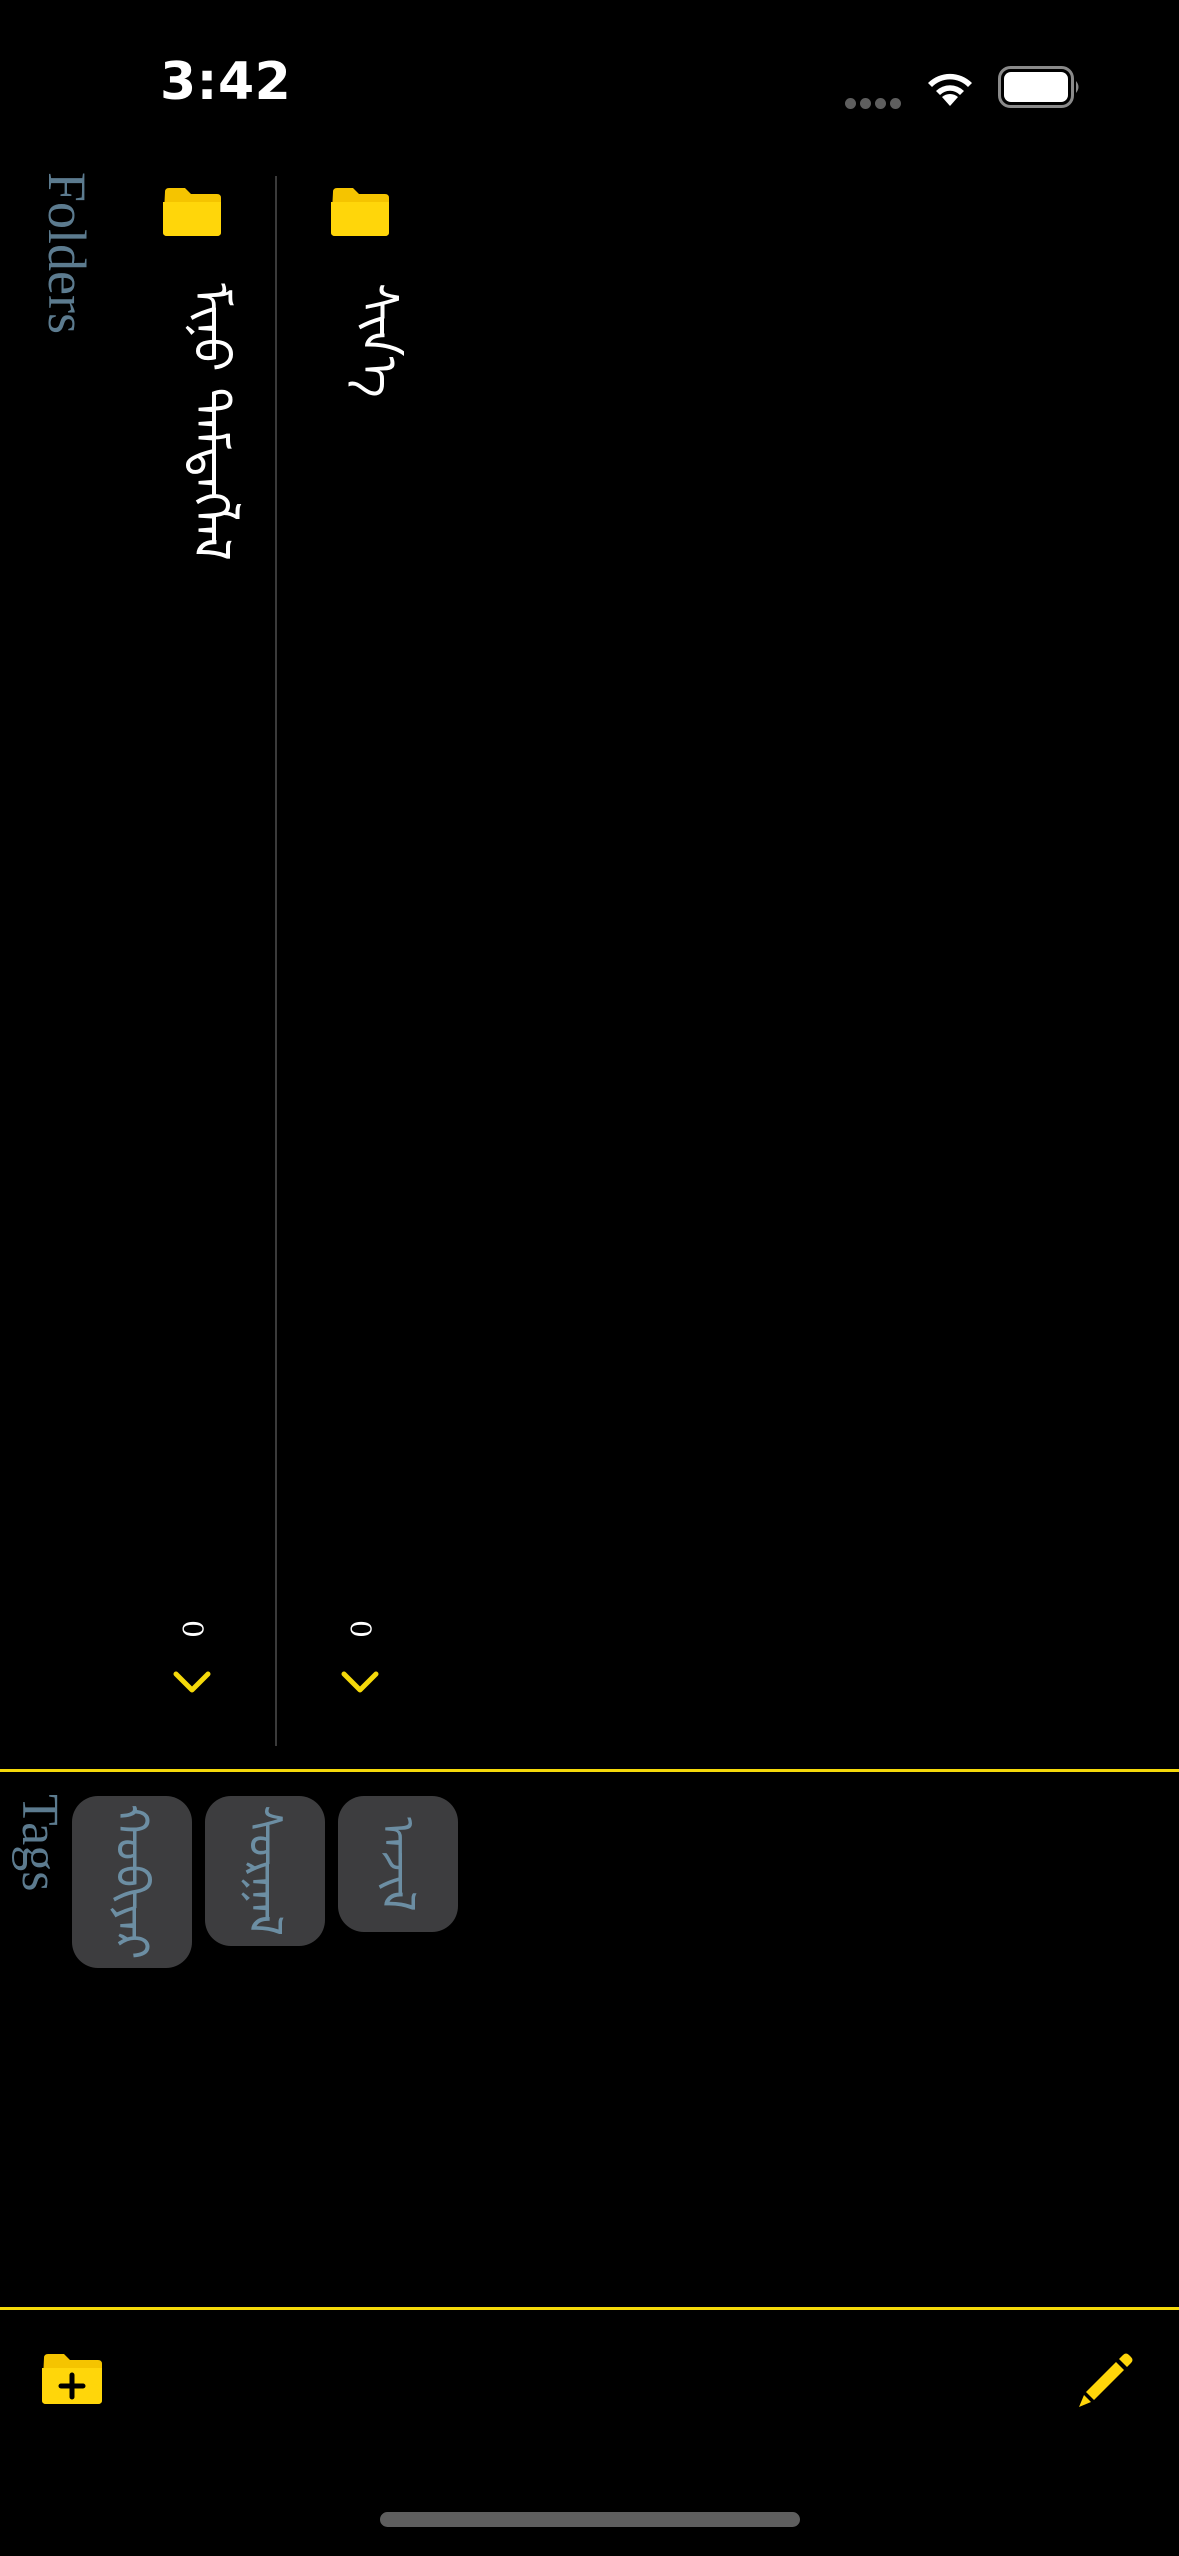 This screenshot has height=2556, width=1179. I want to click on toolbar-divider, so click(589, 2308).